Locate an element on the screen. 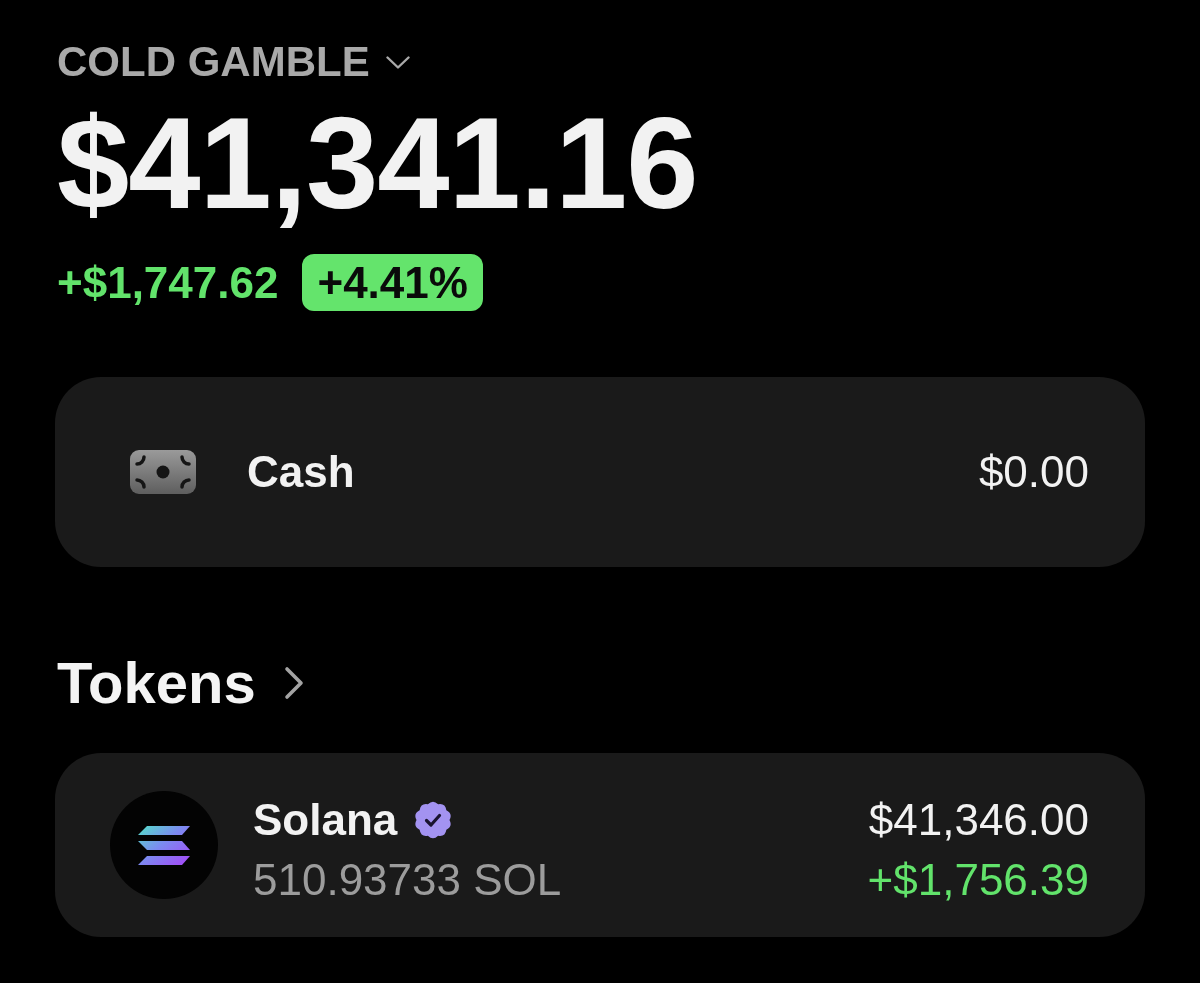 This screenshot has width=1200, height=983. cash-value: $0.00 is located at coordinates (1033, 472).